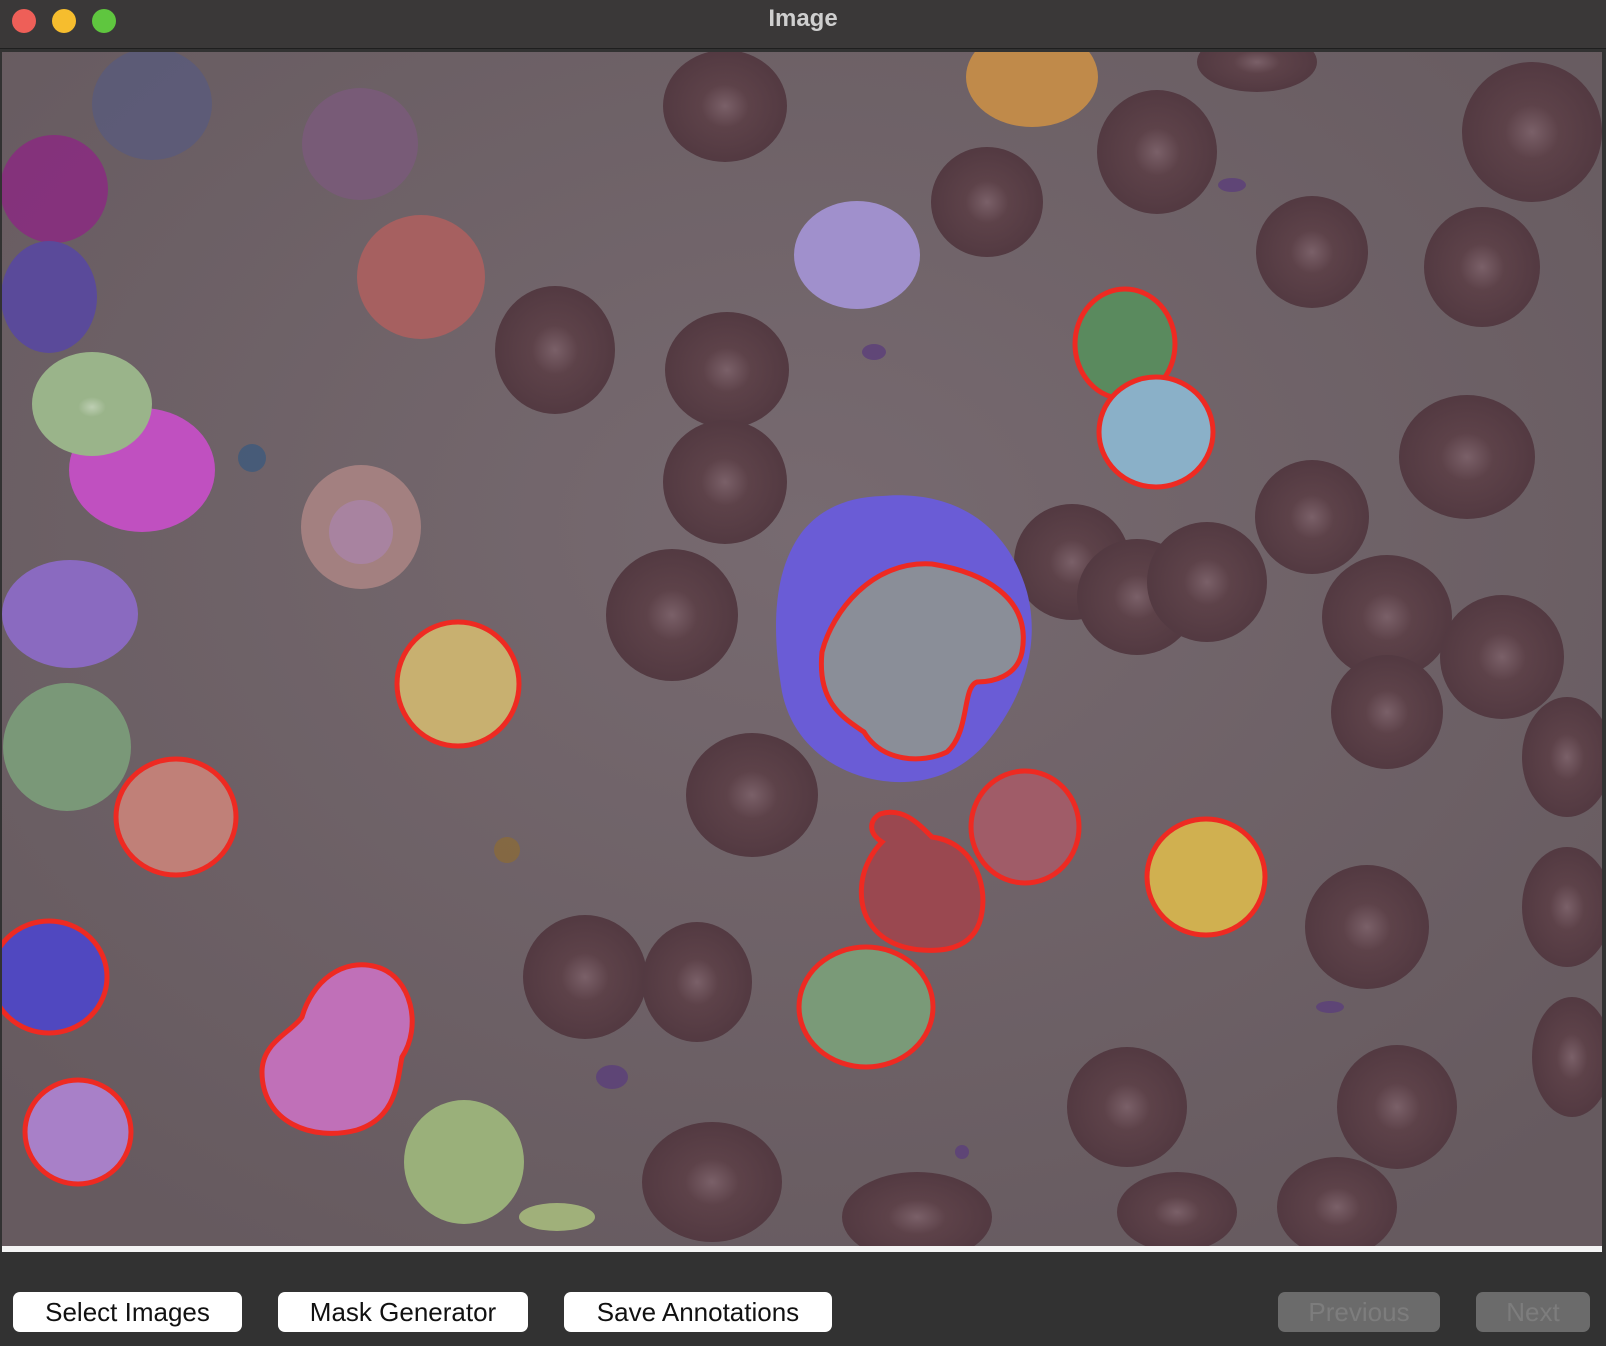 The height and width of the screenshot is (1346, 1606). I want to click on select-images-button: Select Images, so click(127, 1312).